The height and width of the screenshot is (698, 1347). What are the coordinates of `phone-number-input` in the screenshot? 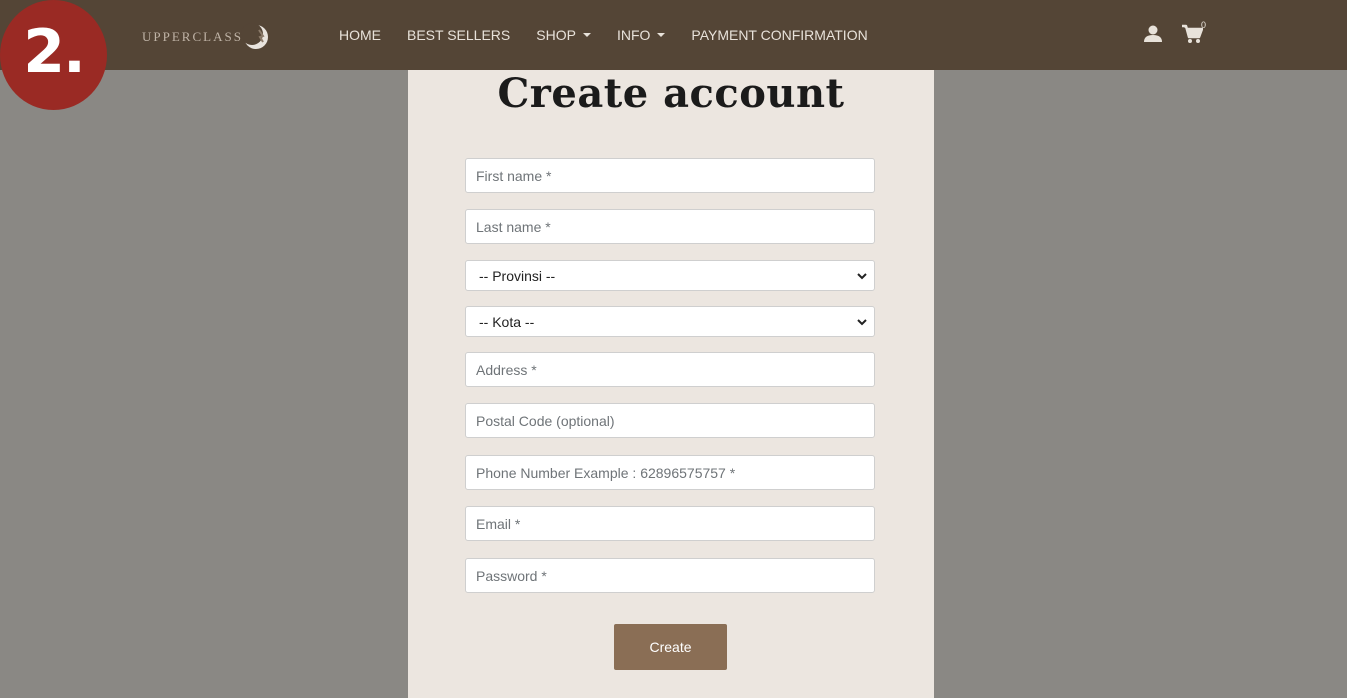 It's located at (670, 472).